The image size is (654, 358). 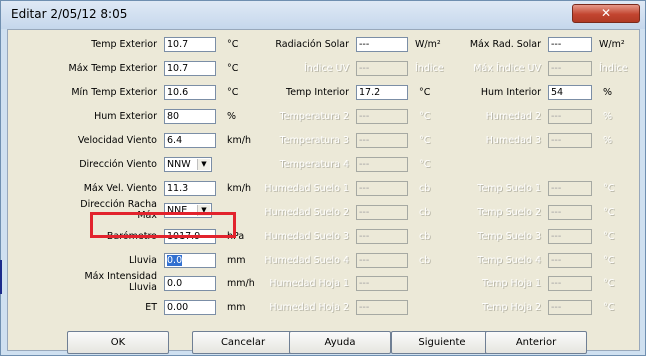 What do you see at coordinates (323, 15) in the screenshot?
I see `title-bar: Editar 2/05/12 8:05 ✕` at bounding box center [323, 15].